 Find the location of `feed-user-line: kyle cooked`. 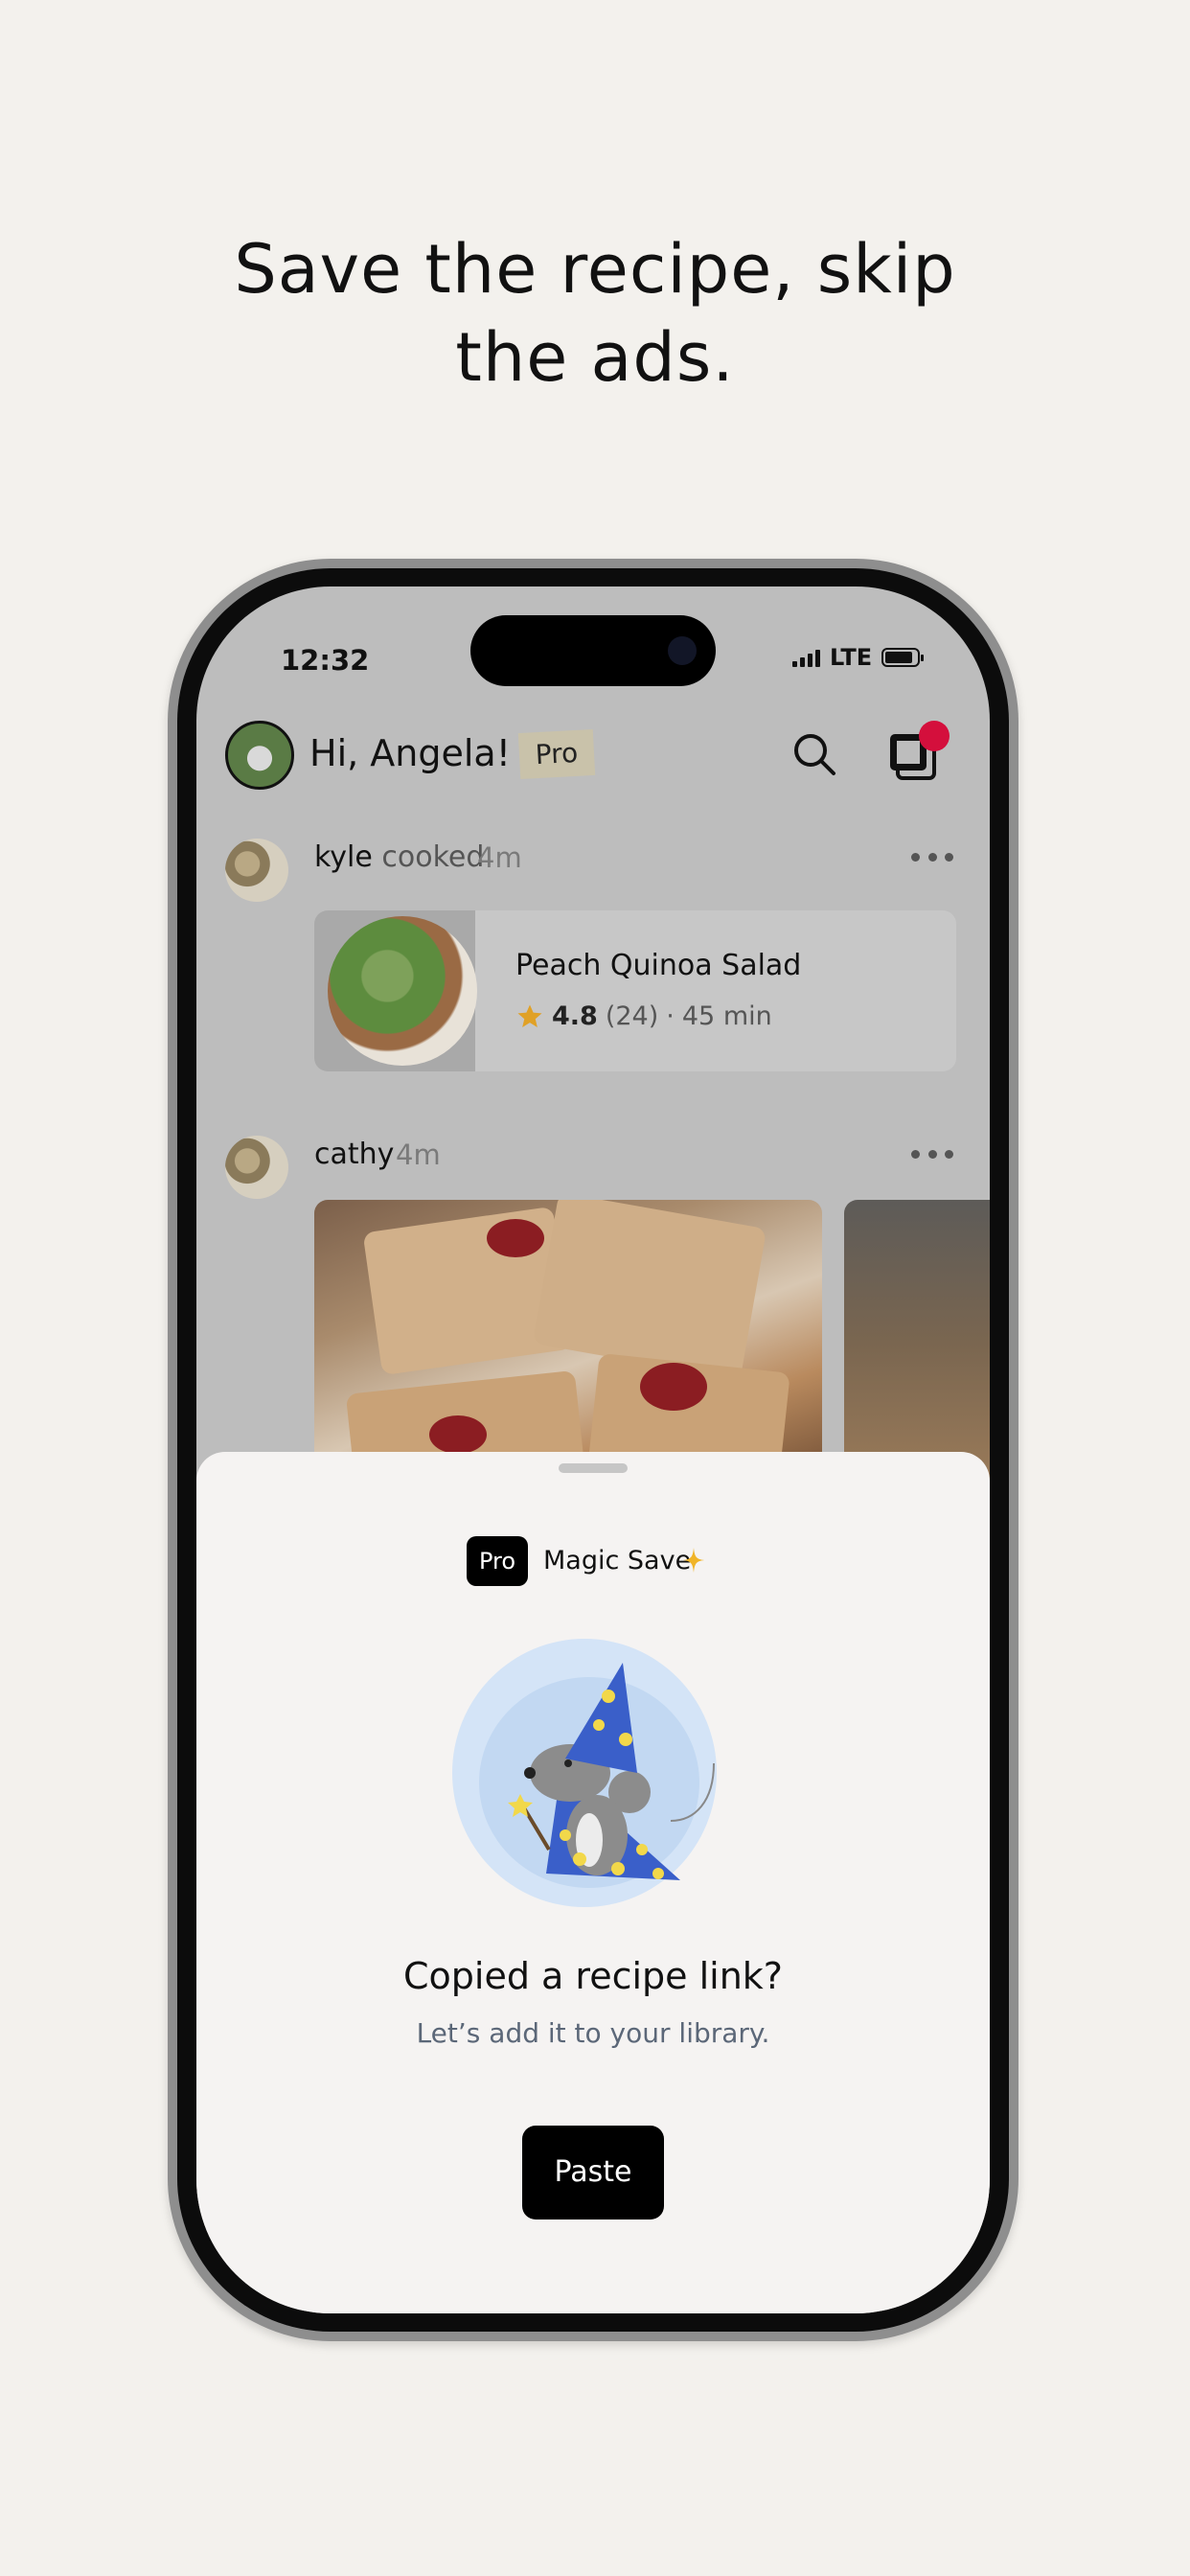

feed-user-line: kyle cooked is located at coordinates (399, 857).